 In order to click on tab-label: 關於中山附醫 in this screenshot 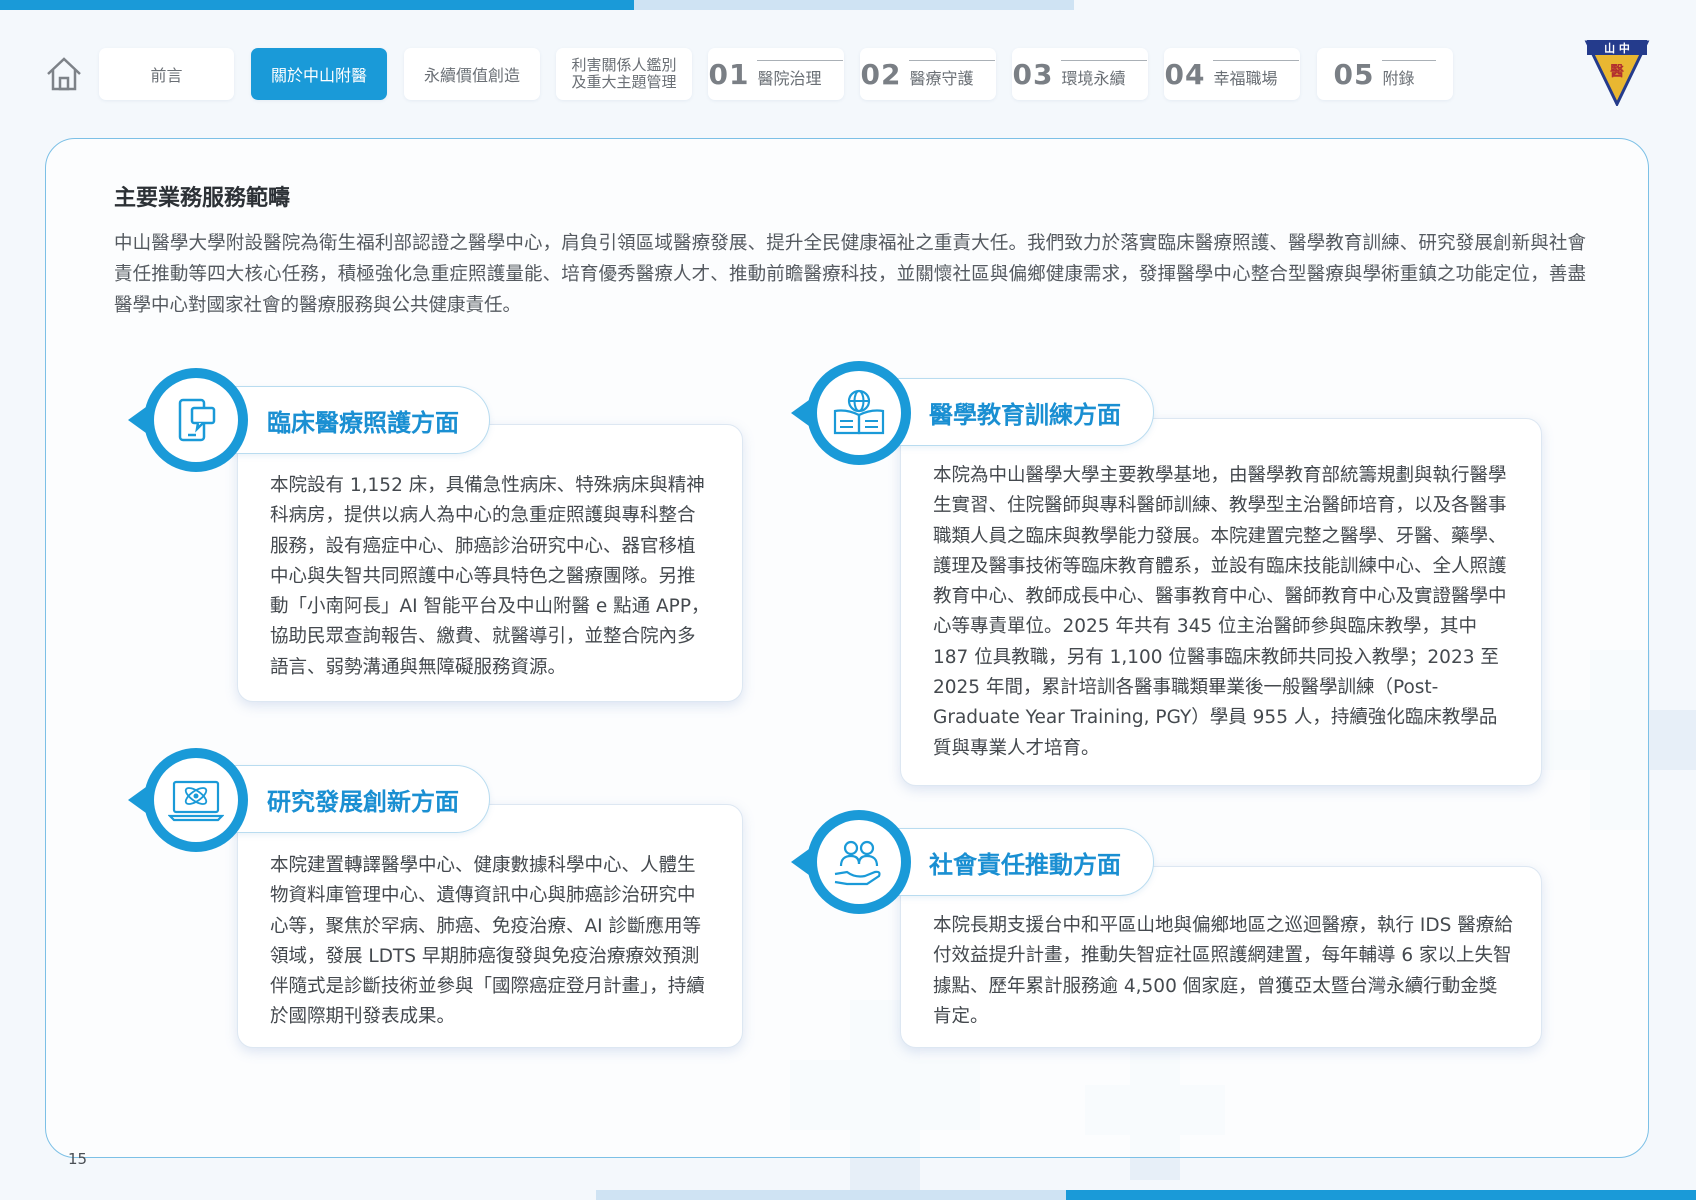, I will do `click(318, 75)`.